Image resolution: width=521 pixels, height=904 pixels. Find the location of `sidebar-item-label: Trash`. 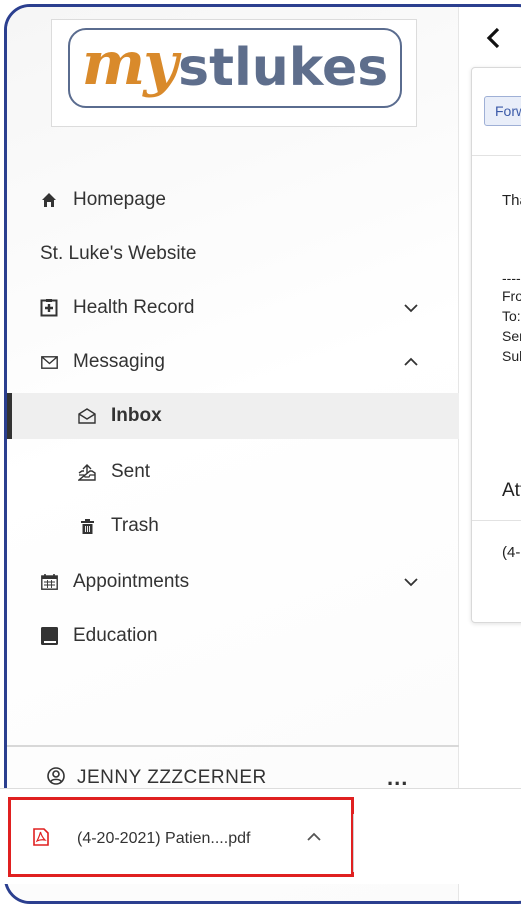

sidebar-item-label: Trash is located at coordinates (135, 525).